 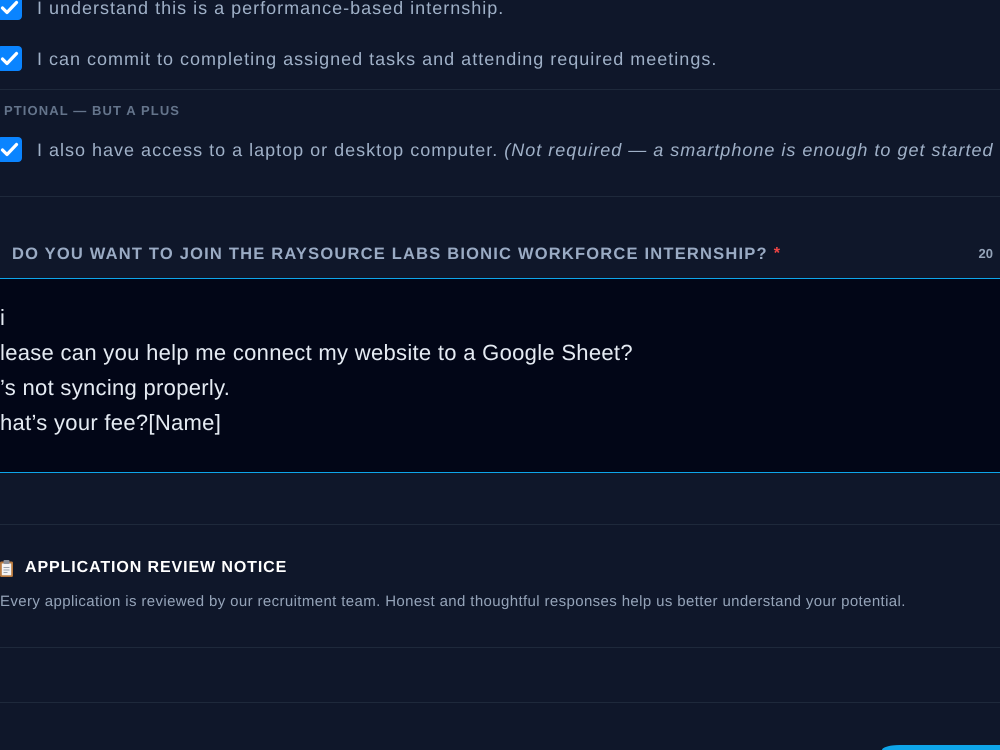 I want to click on section-heading: PTIONAL — BUT A PLUS, so click(x=91, y=111).